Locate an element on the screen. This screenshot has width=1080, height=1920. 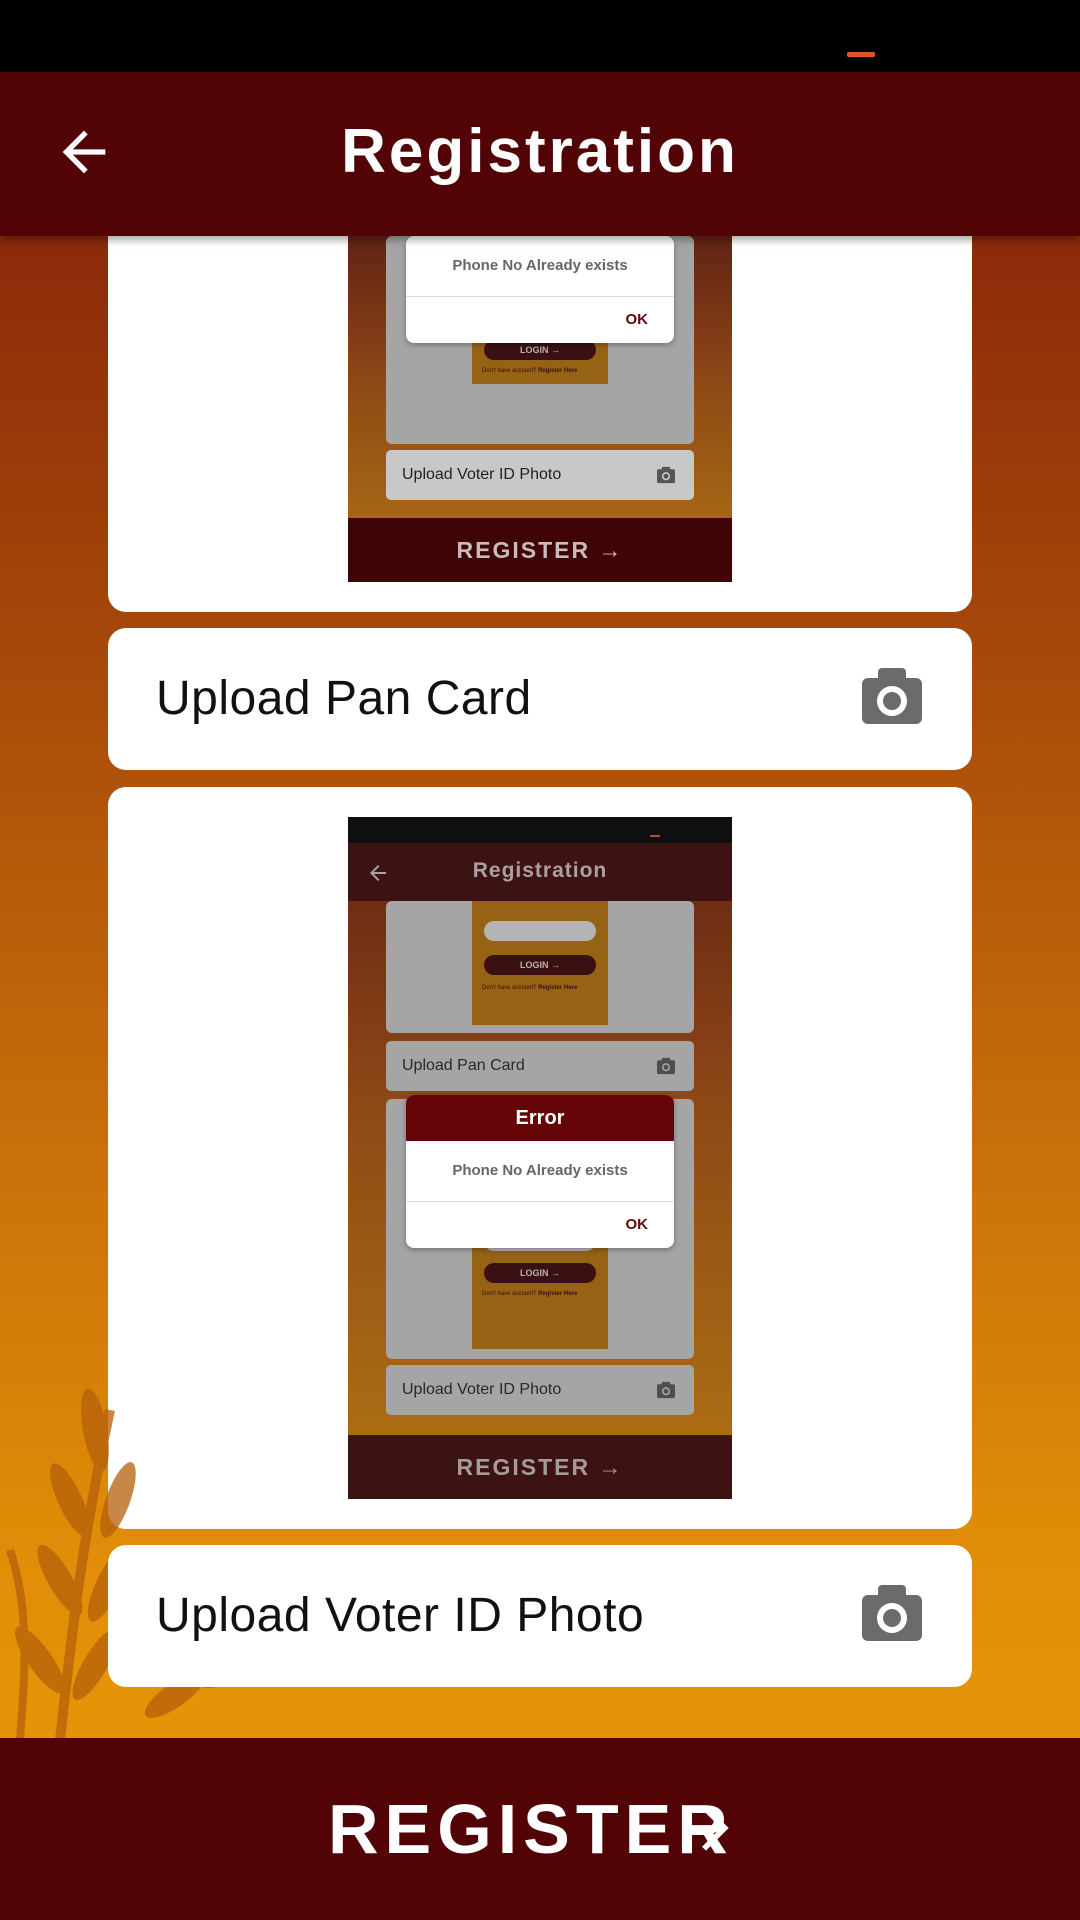
arrow-right-icon is located at coordinates (706, 1828).